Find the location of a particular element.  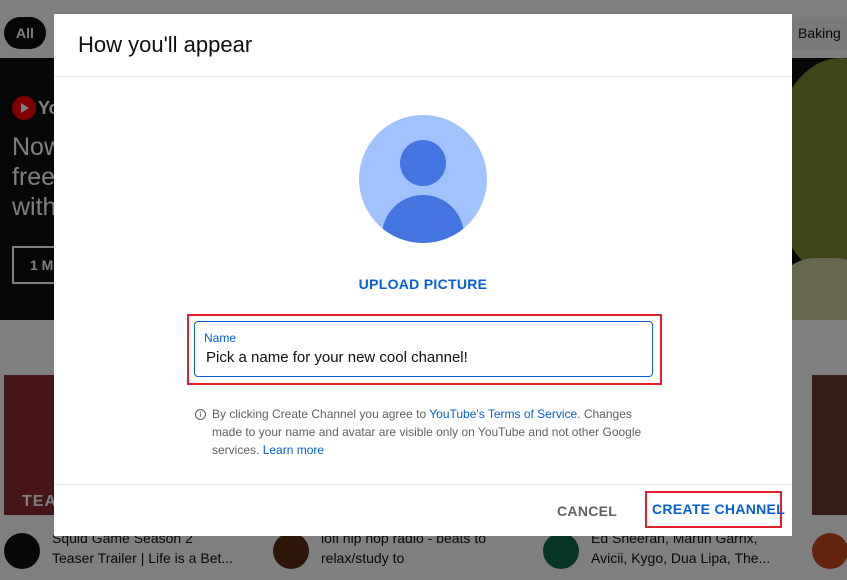

avatar-body is located at coordinates (423, 219).